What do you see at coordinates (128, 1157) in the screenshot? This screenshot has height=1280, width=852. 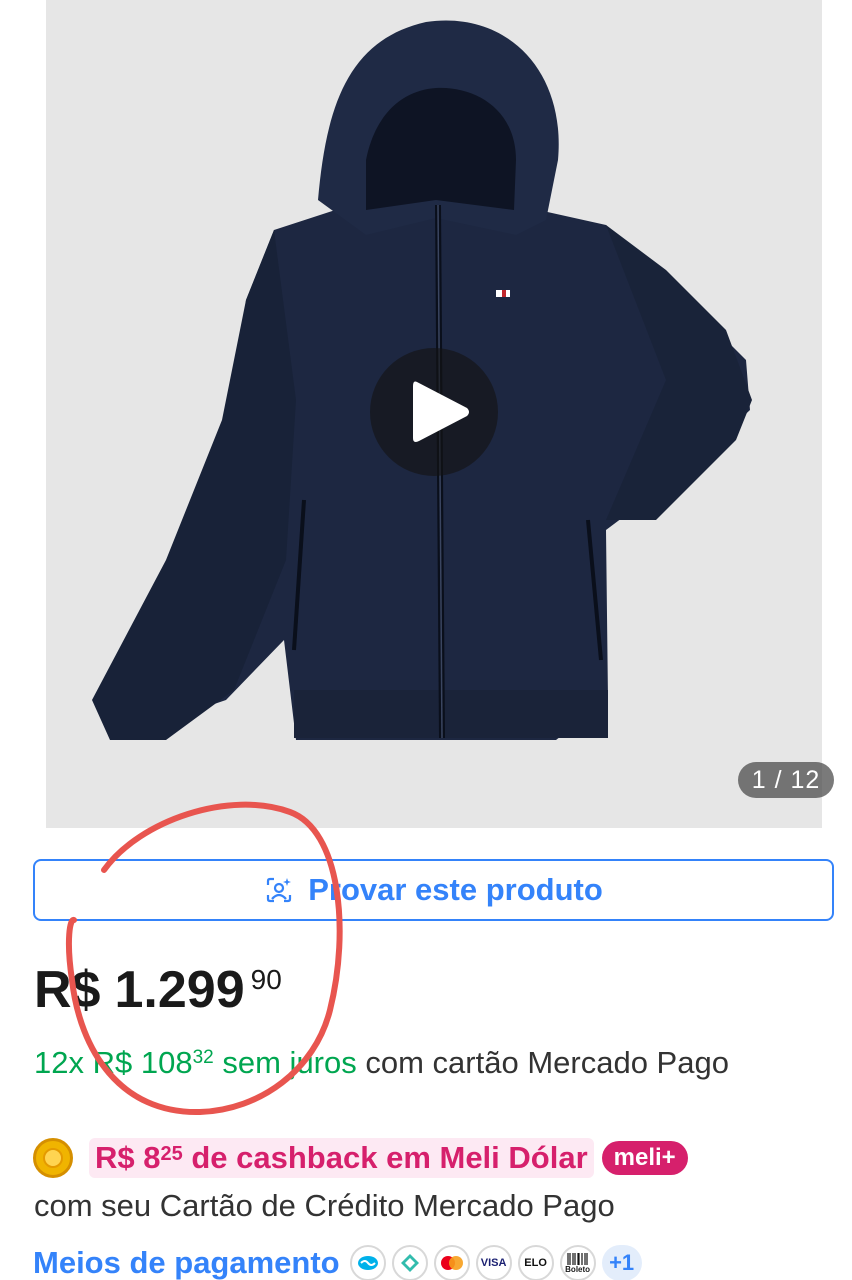 I see `cashback-prefix: R$ 8` at bounding box center [128, 1157].